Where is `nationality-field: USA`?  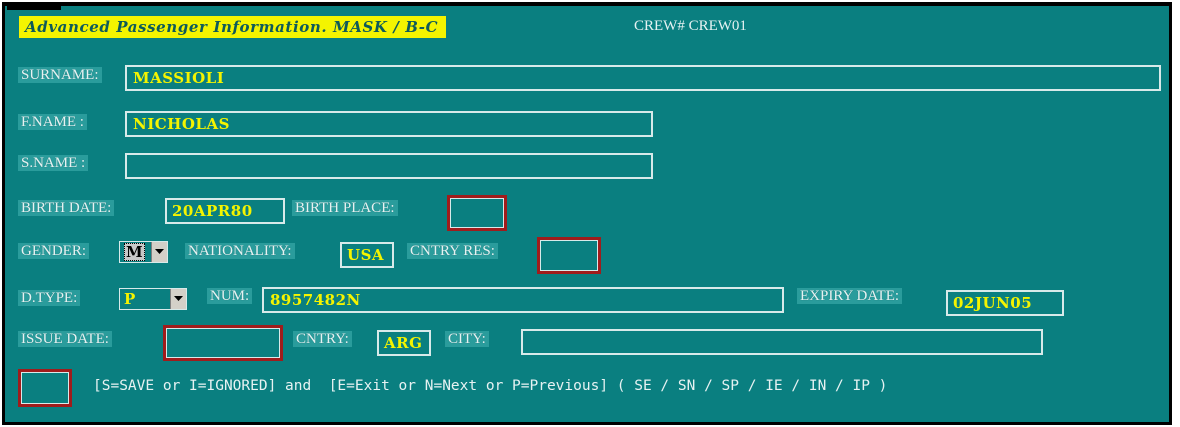
nationality-field: USA is located at coordinates (367, 255).